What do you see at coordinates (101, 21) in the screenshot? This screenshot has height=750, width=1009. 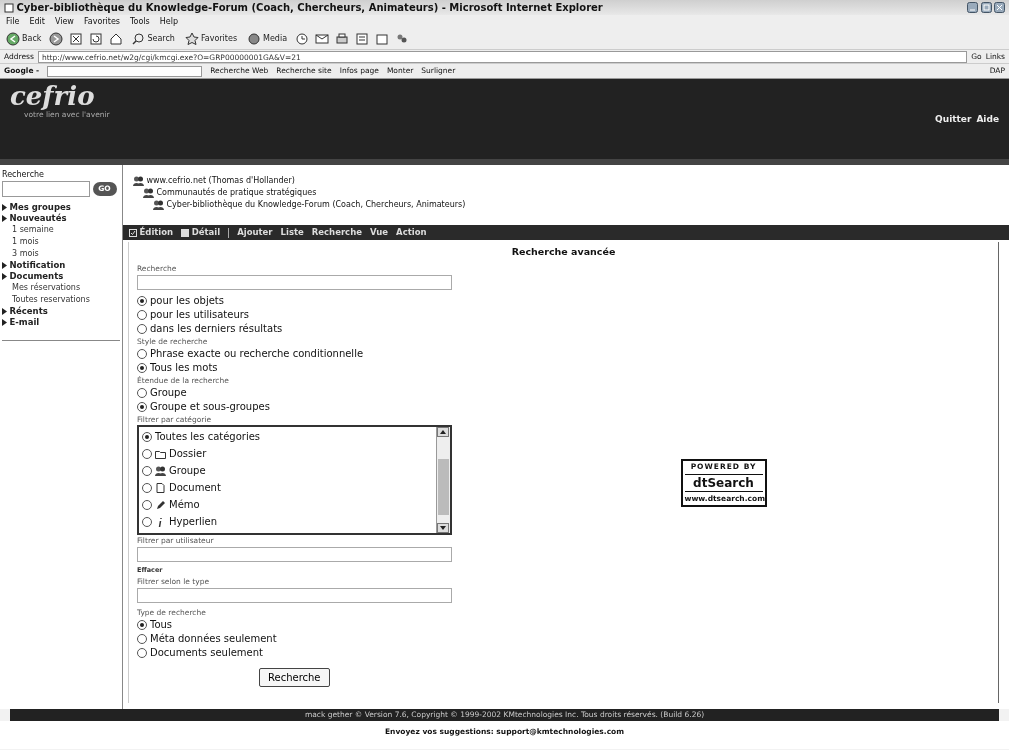 I see `menu-item: Favorites` at bounding box center [101, 21].